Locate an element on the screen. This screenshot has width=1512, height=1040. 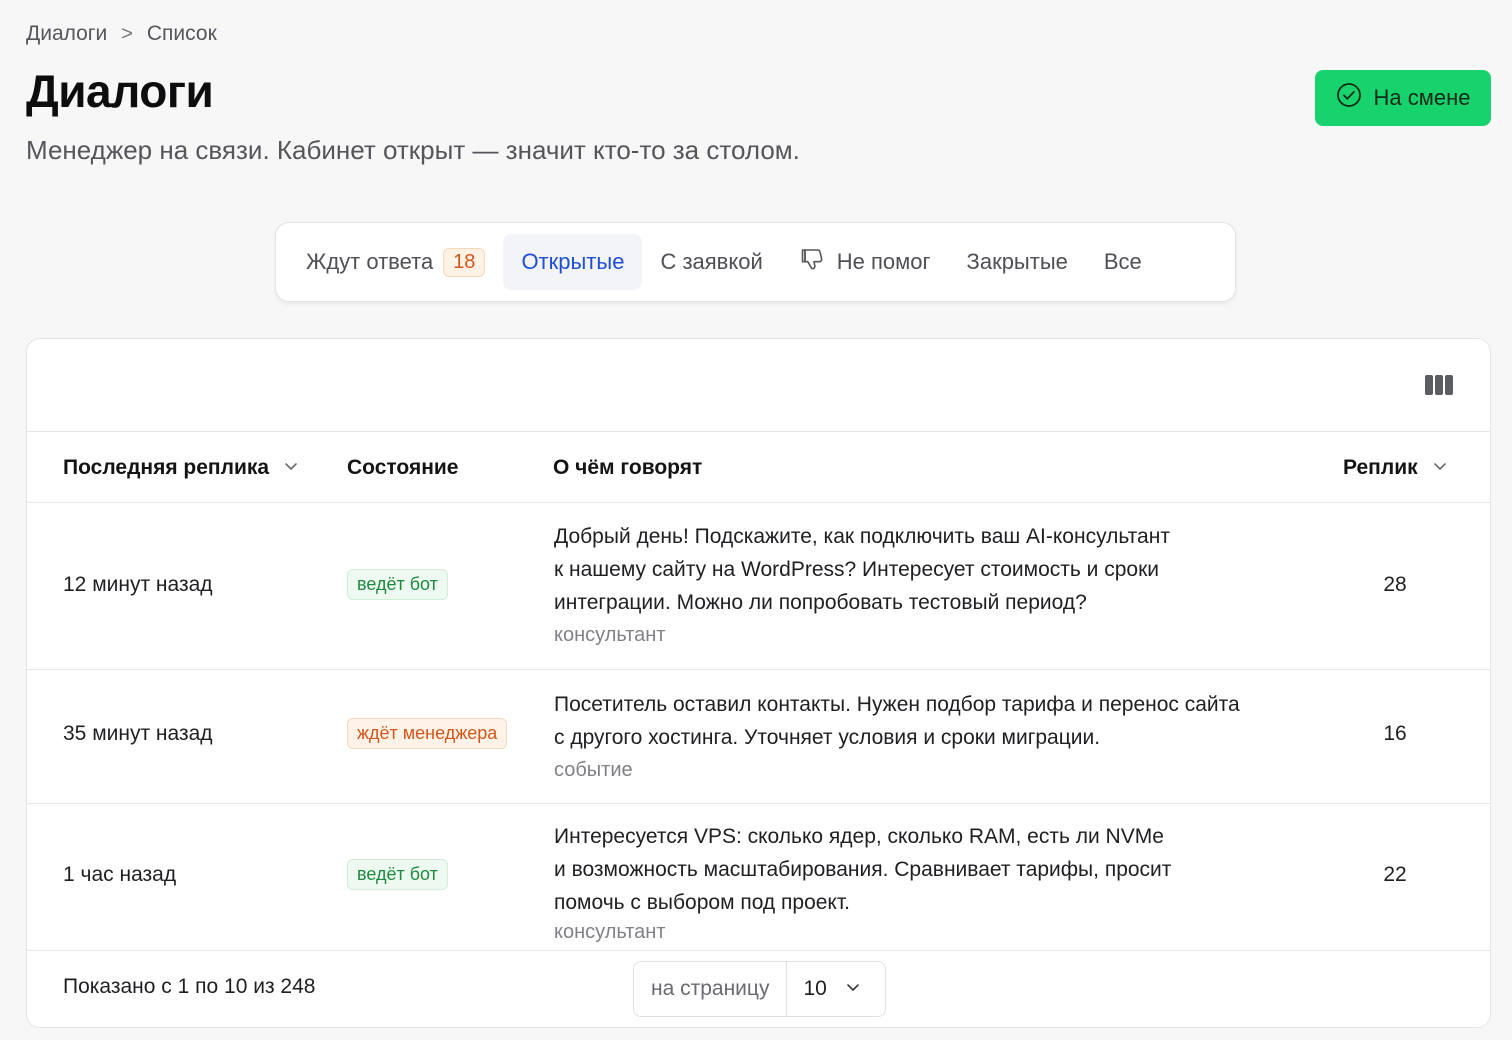
column-header-replies: Реплик is located at coordinates (1395, 467).